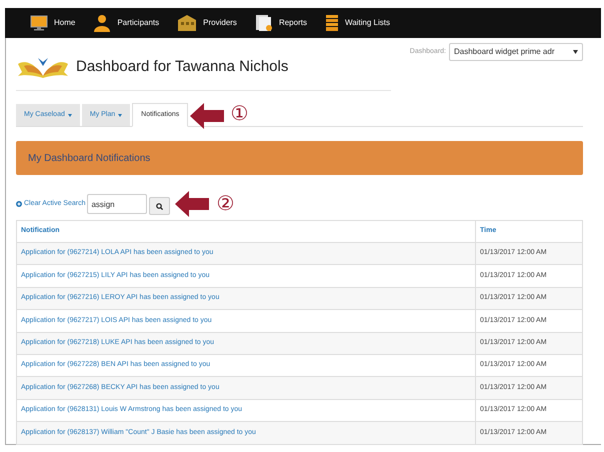  I want to click on nav-link: Waiting Lists, so click(357, 23).